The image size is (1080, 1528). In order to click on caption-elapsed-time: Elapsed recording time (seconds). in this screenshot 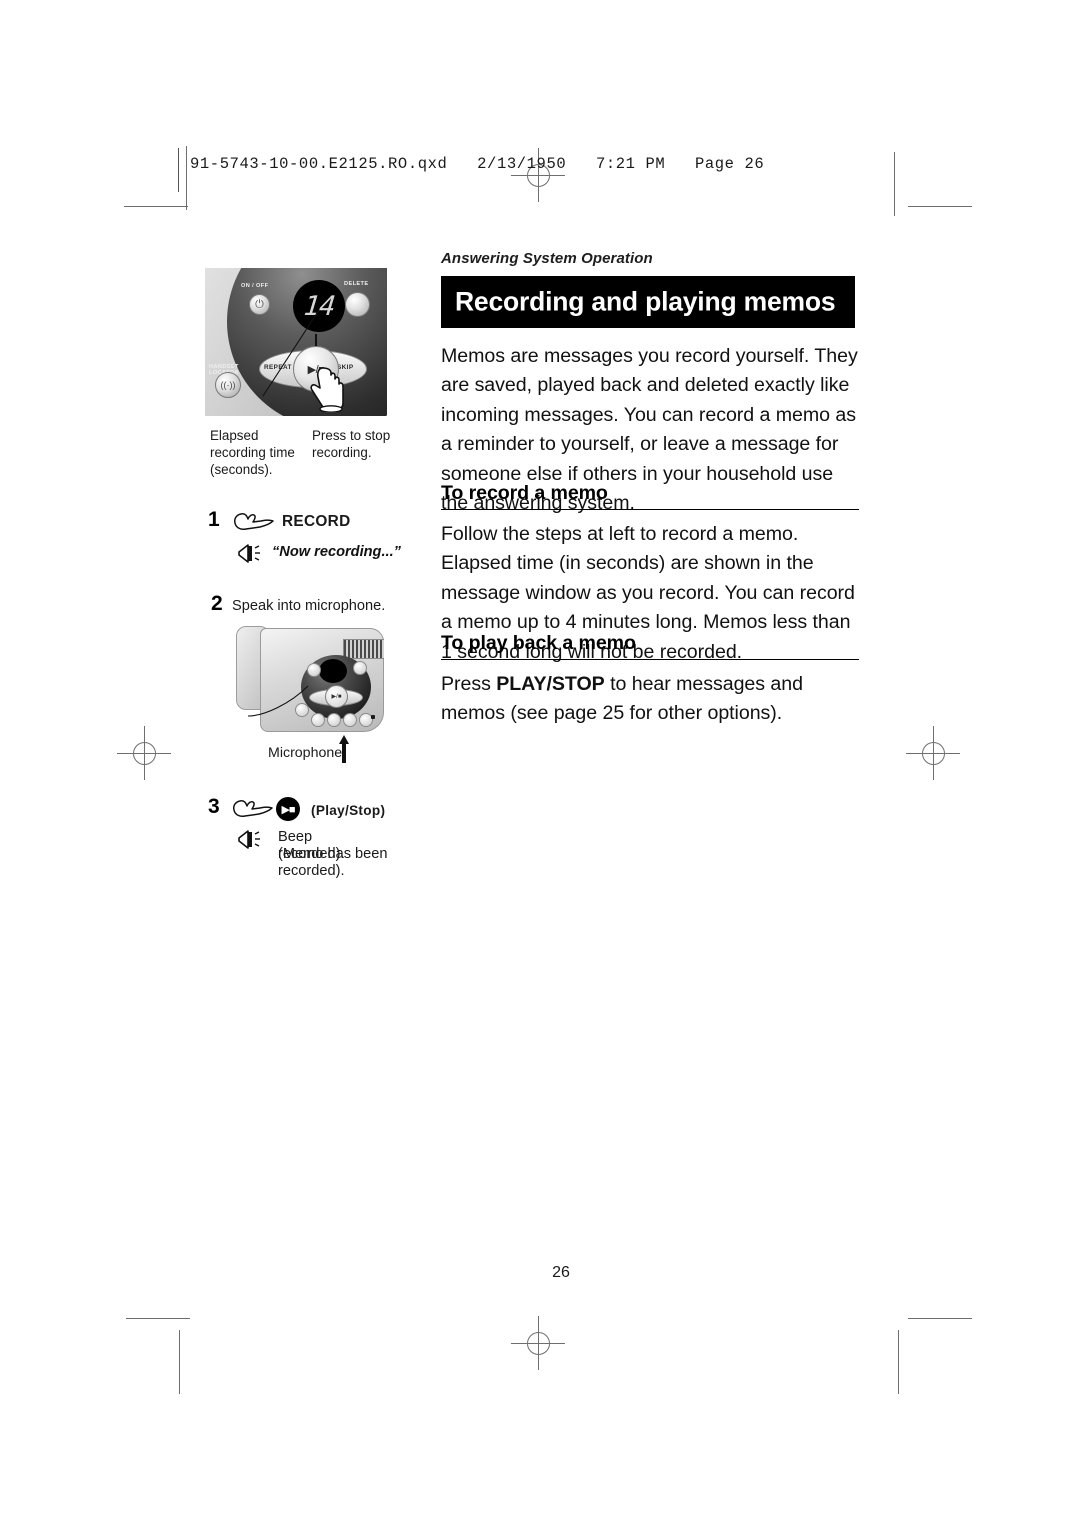, I will do `click(252, 452)`.